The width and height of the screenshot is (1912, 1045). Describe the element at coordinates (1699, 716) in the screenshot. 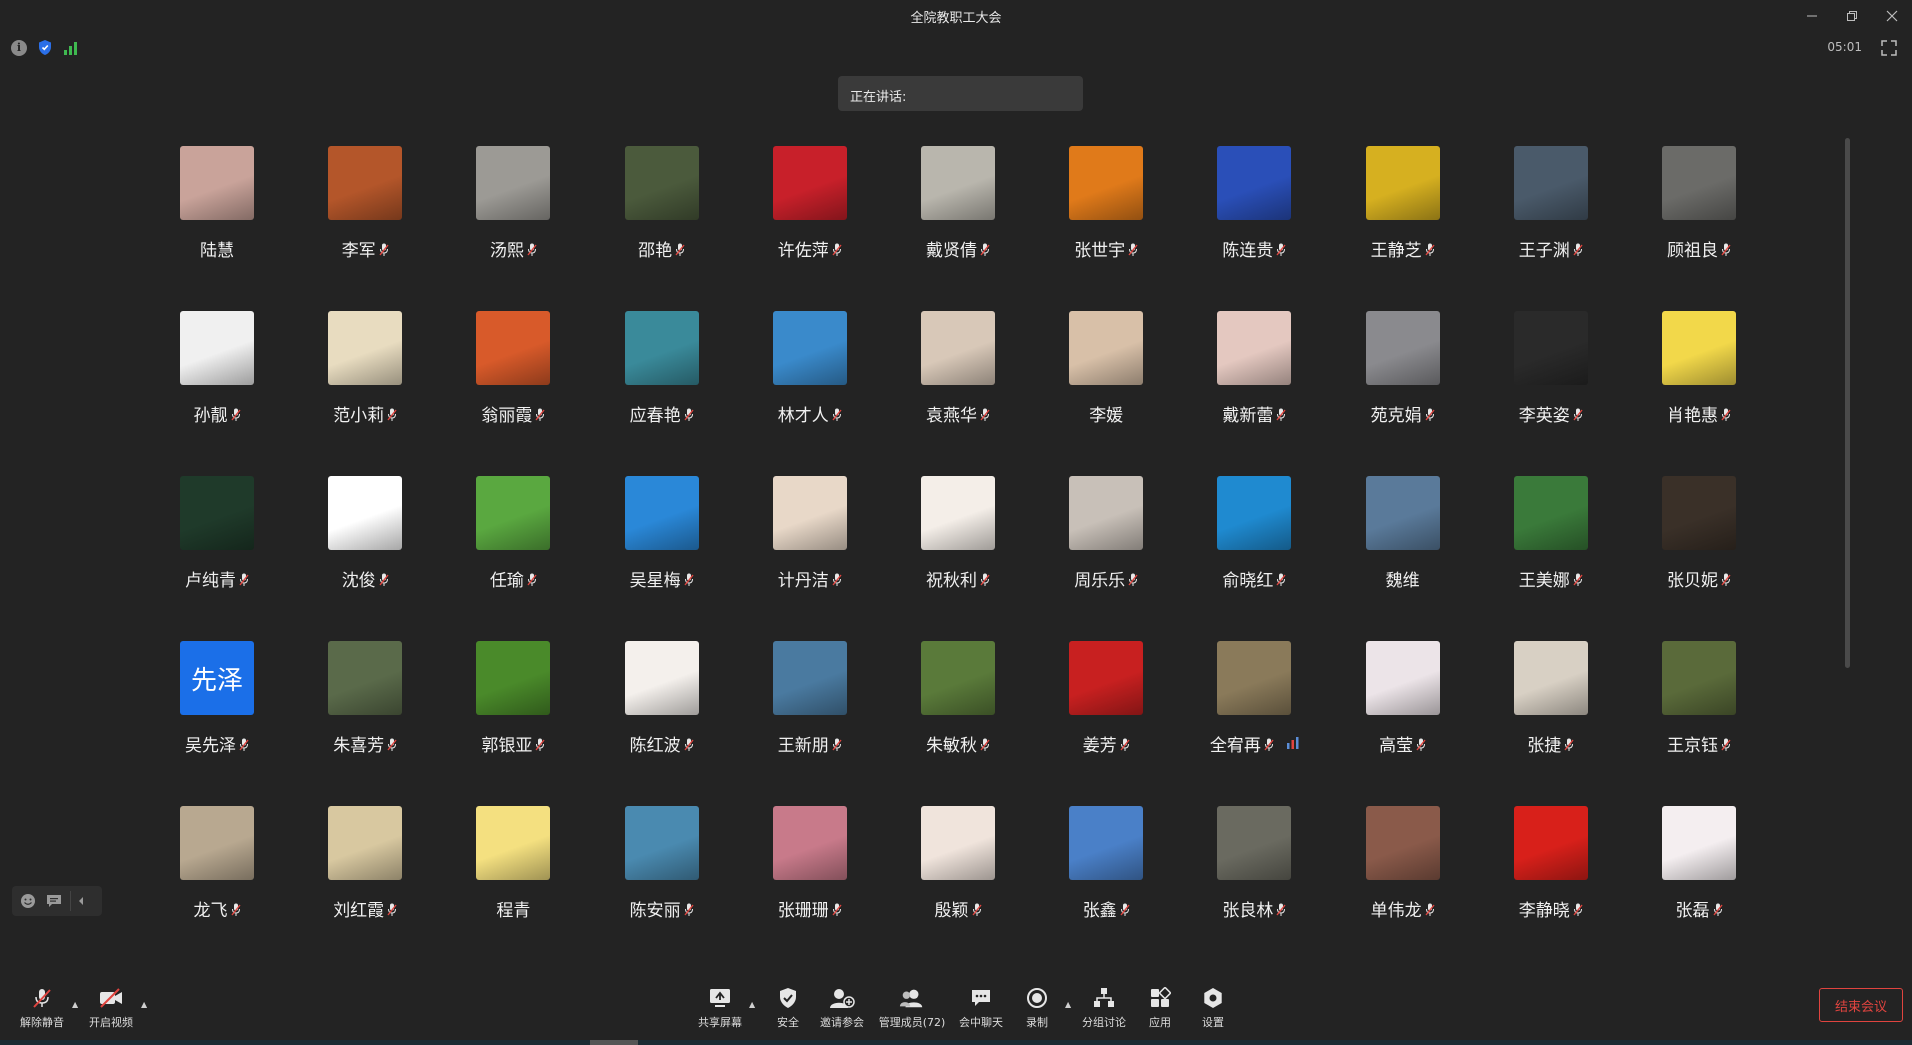

I see `participant-tile: 王京钰` at that location.